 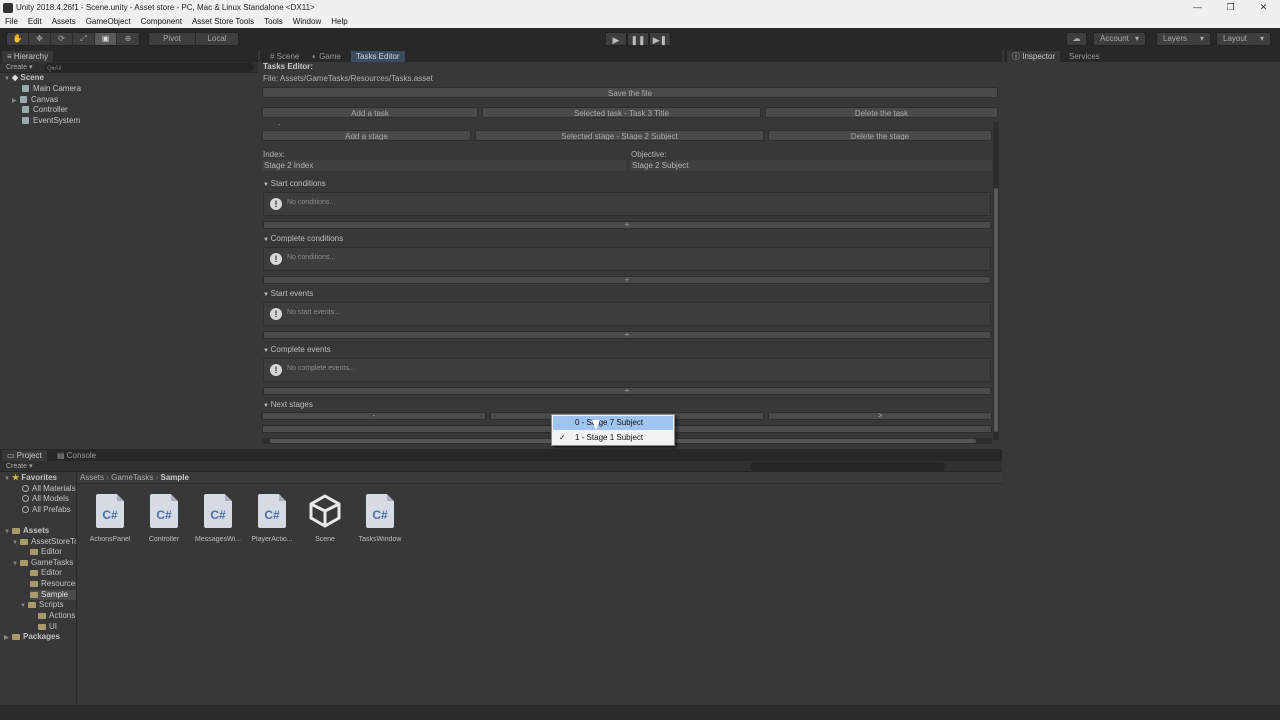 What do you see at coordinates (19, 67) in the screenshot?
I see `create-dropdown: Create ▾` at bounding box center [19, 67].